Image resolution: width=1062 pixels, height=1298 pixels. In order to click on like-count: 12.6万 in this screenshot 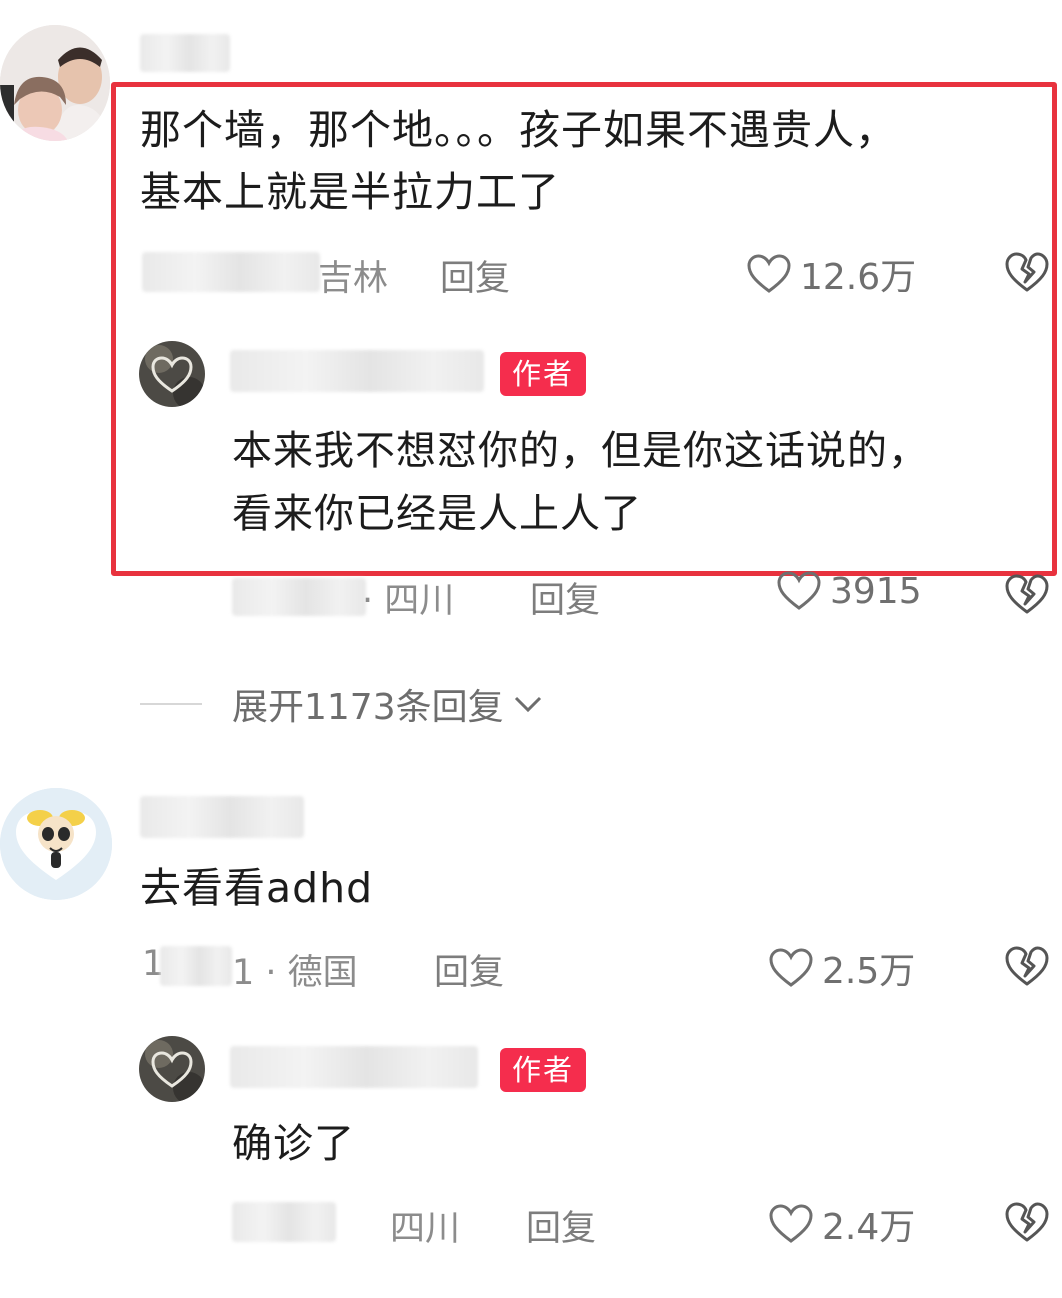, I will do `click(858, 277)`.